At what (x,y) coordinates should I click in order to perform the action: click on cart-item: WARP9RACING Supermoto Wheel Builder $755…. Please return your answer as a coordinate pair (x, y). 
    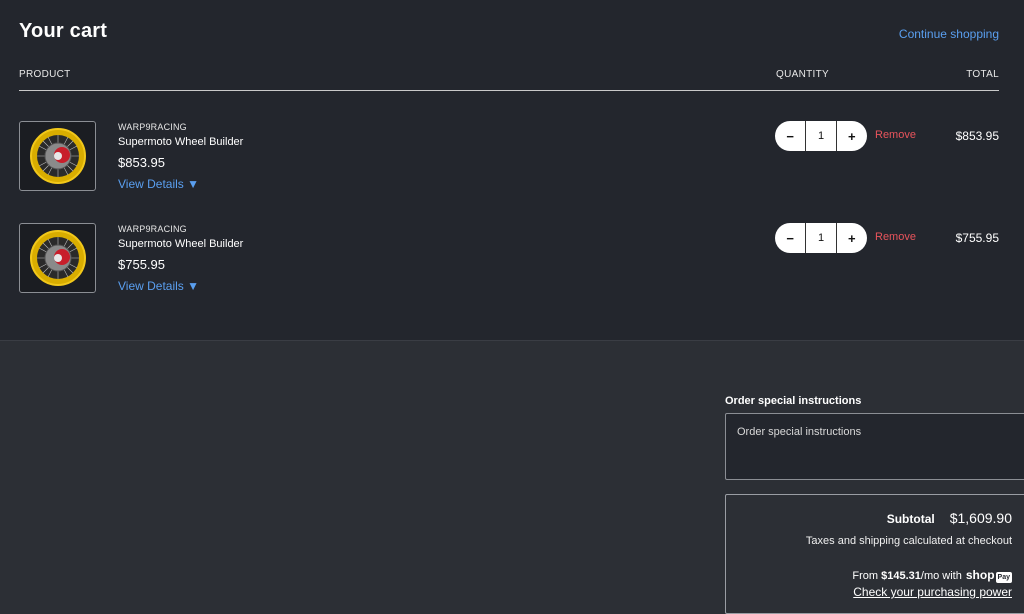
    Looking at the image, I should click on (512, 263).